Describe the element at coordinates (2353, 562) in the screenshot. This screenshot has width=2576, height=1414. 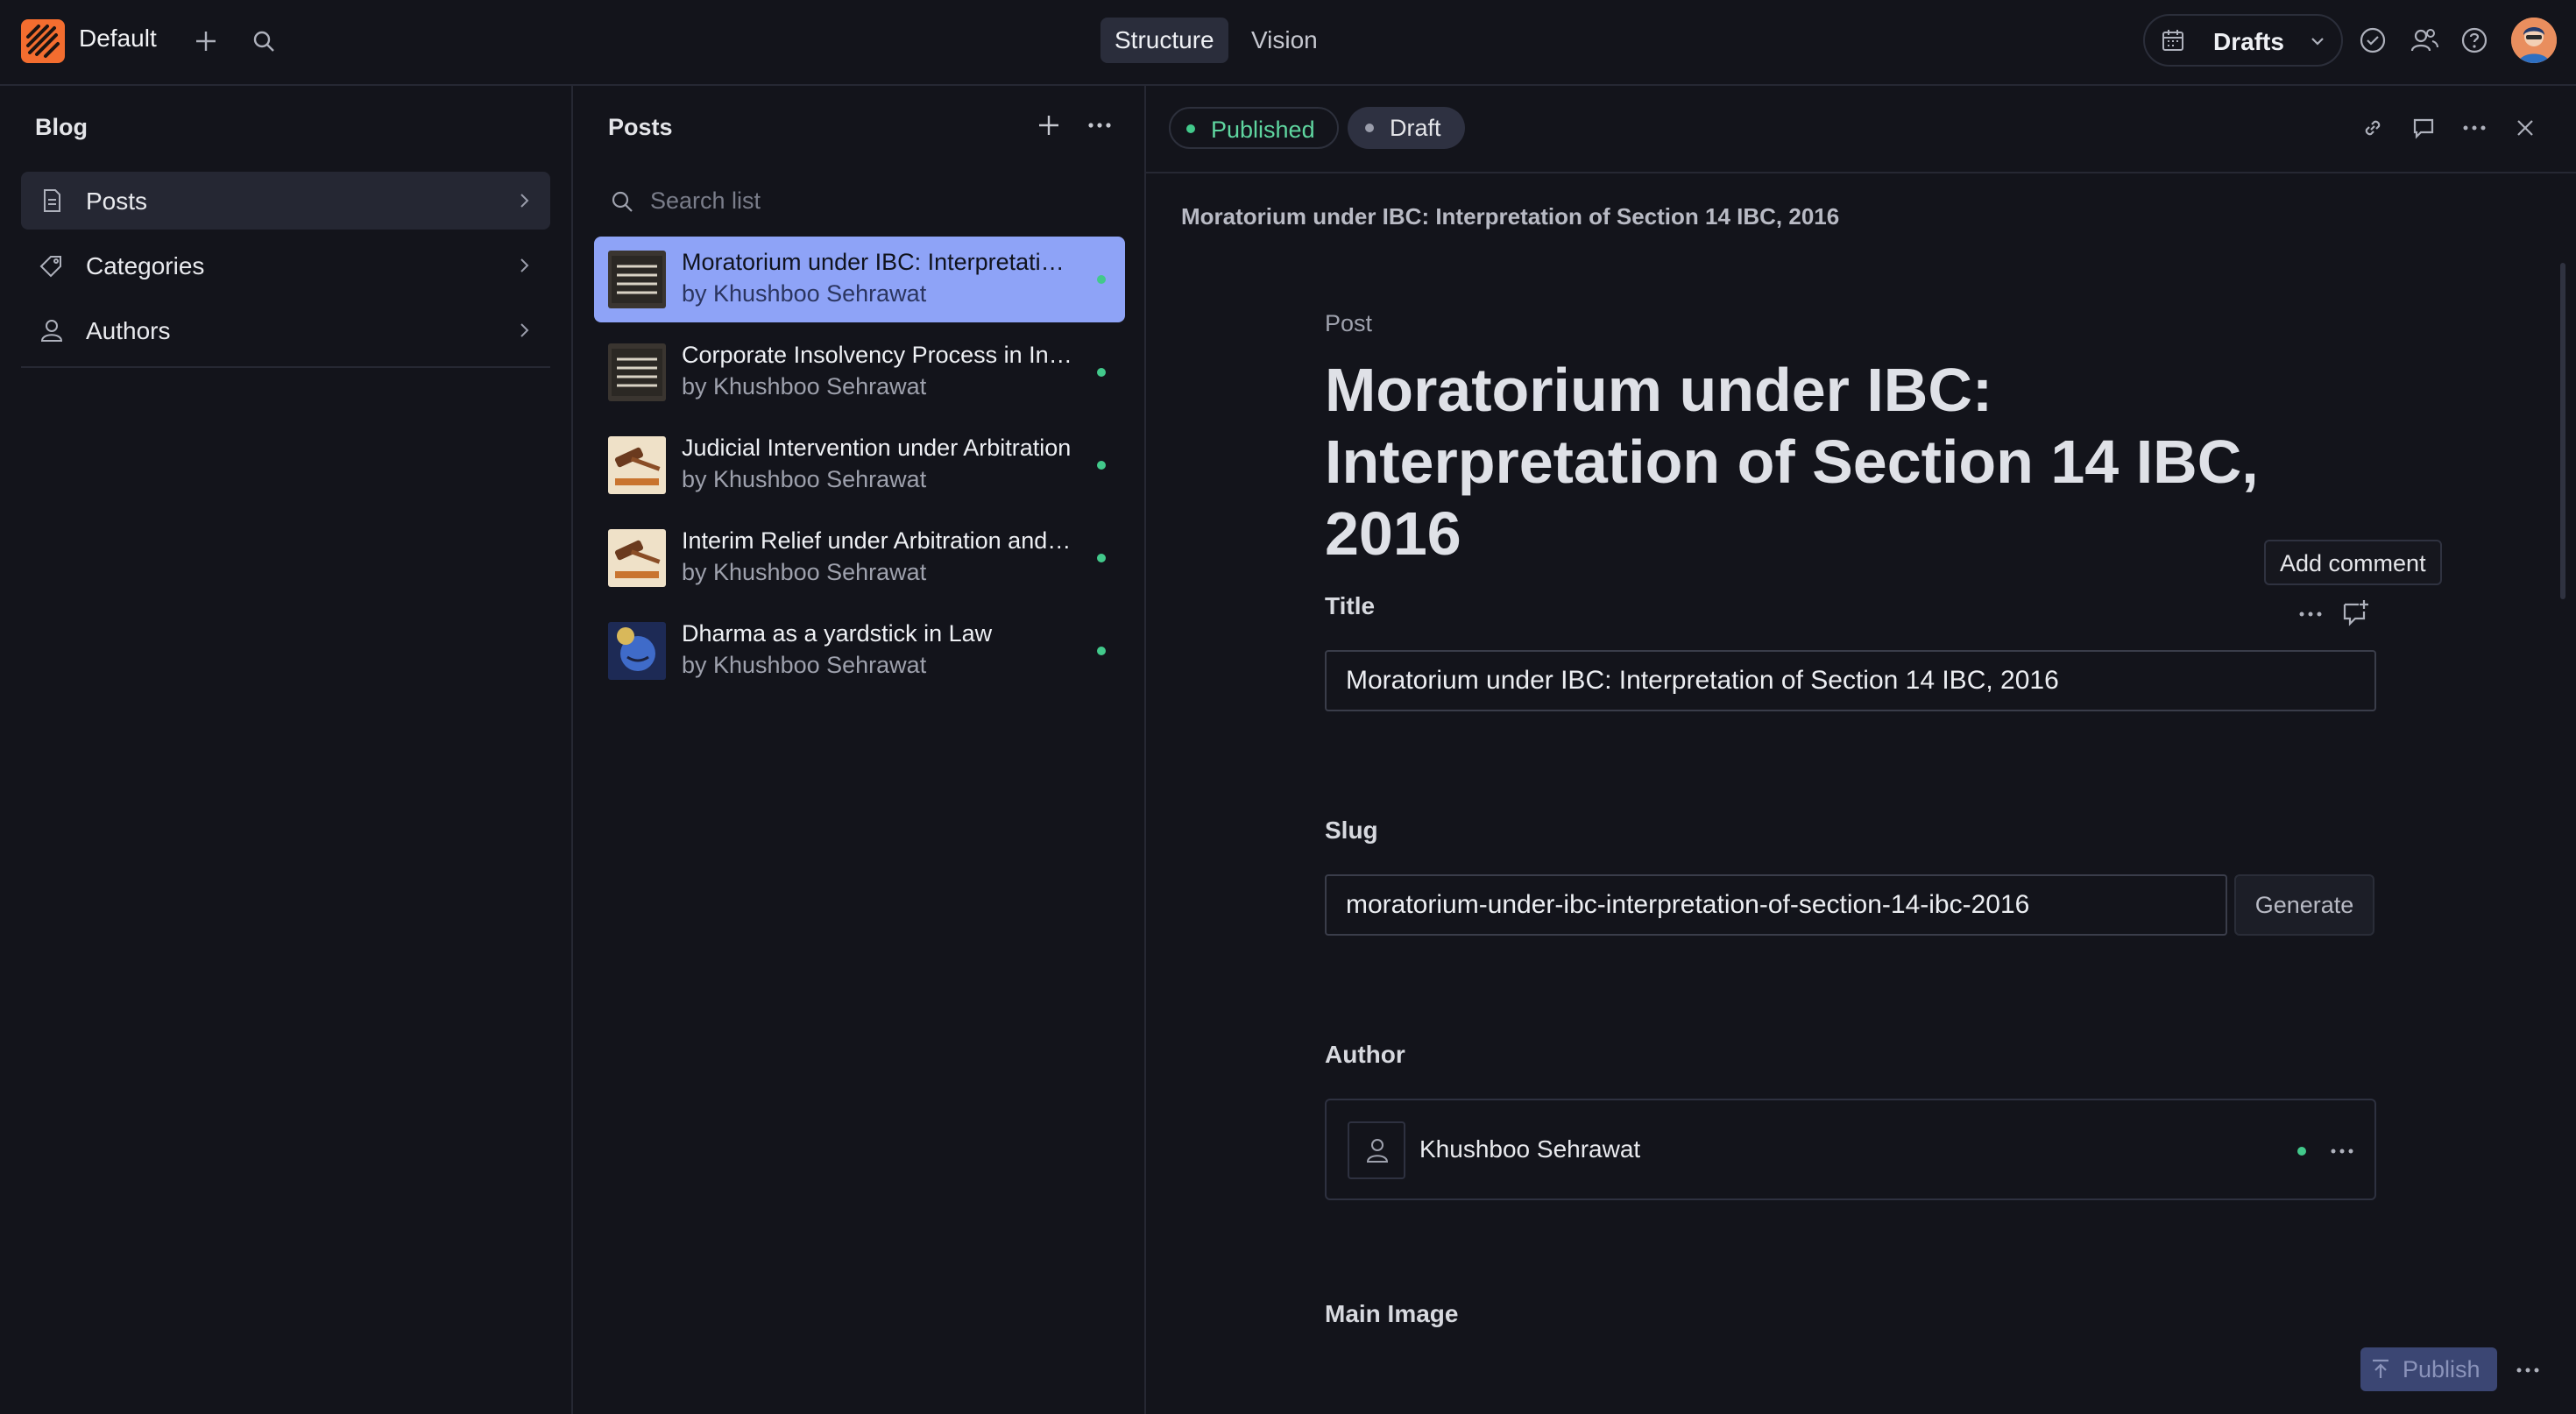
I see `add-comment-tooltip: Add comment` at that location.